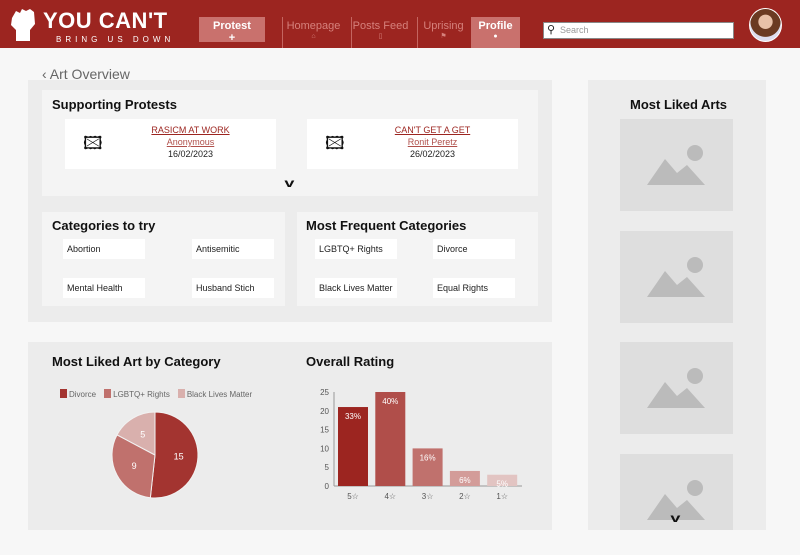 The image size is (800, 555). I want to click on y-tick-label: 25, so click(324, 392).